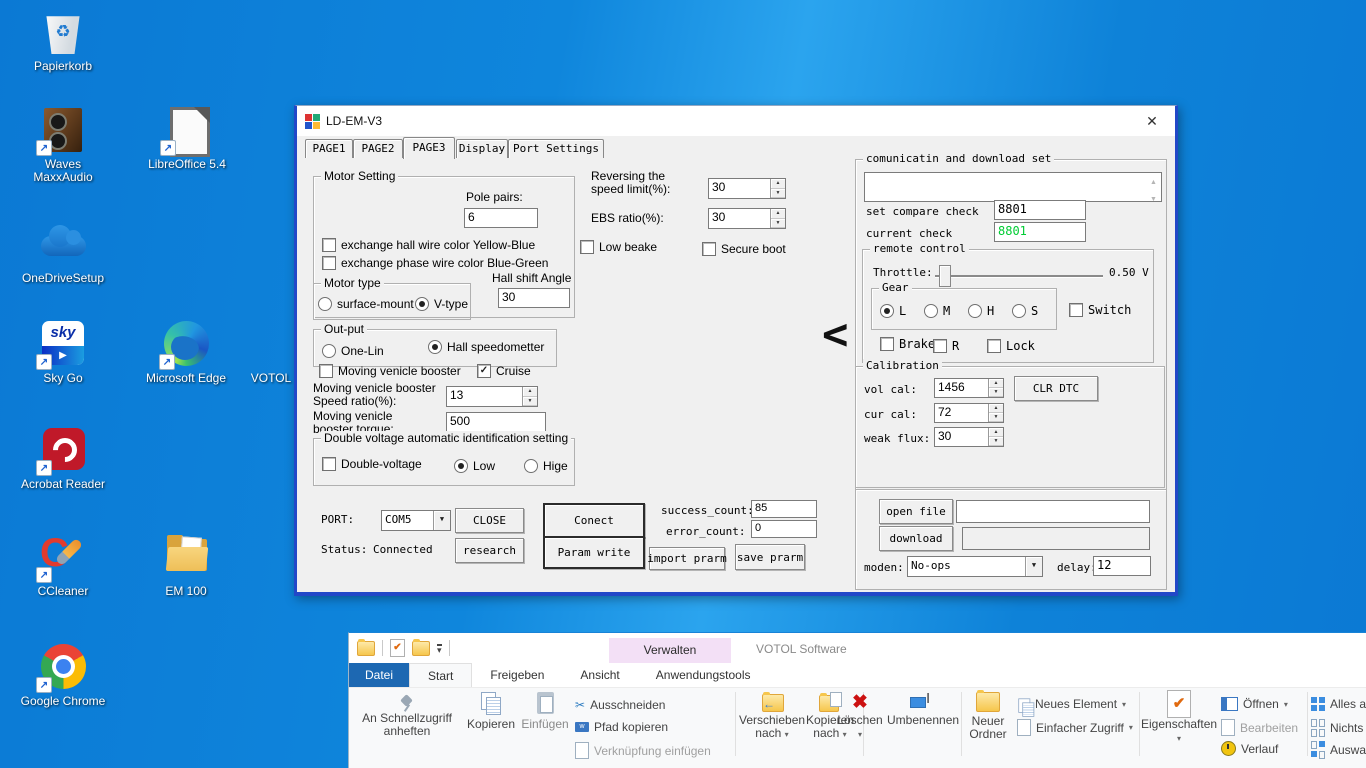 Image resolution: width=1366 pixels, height=768 pixels. I want to click on low-radio: Low, so click(474, 466).